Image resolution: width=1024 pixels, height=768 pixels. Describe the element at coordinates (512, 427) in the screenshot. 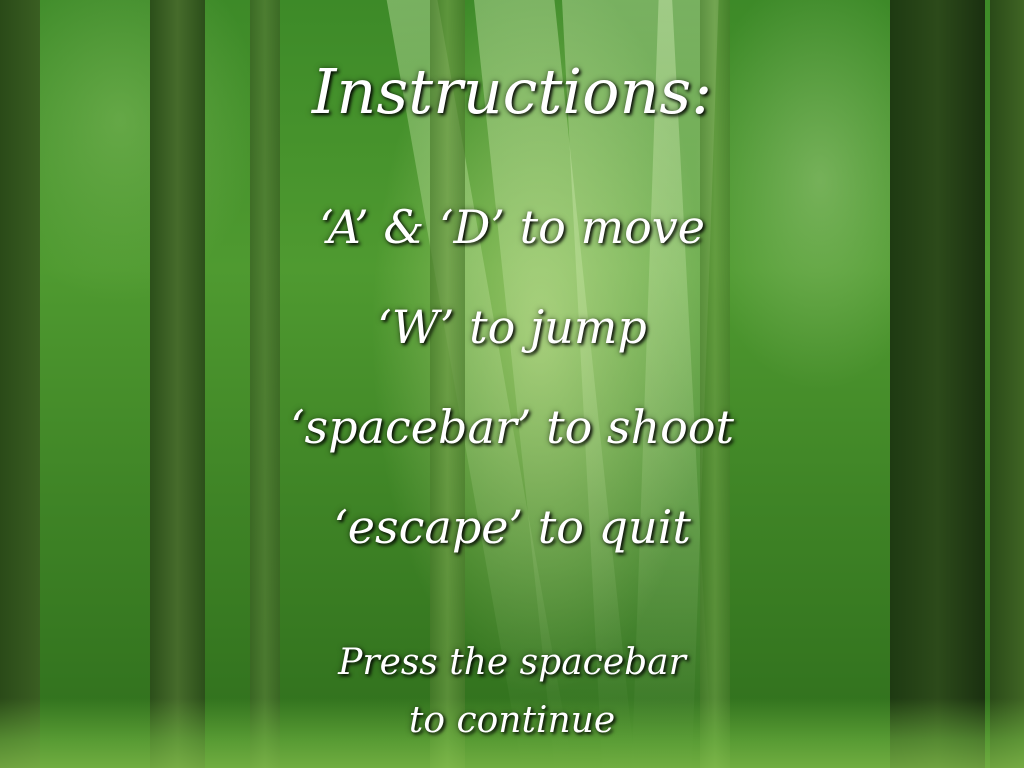

I see `instruction-shoot: ‘spacebar’ to shoot` at that location.